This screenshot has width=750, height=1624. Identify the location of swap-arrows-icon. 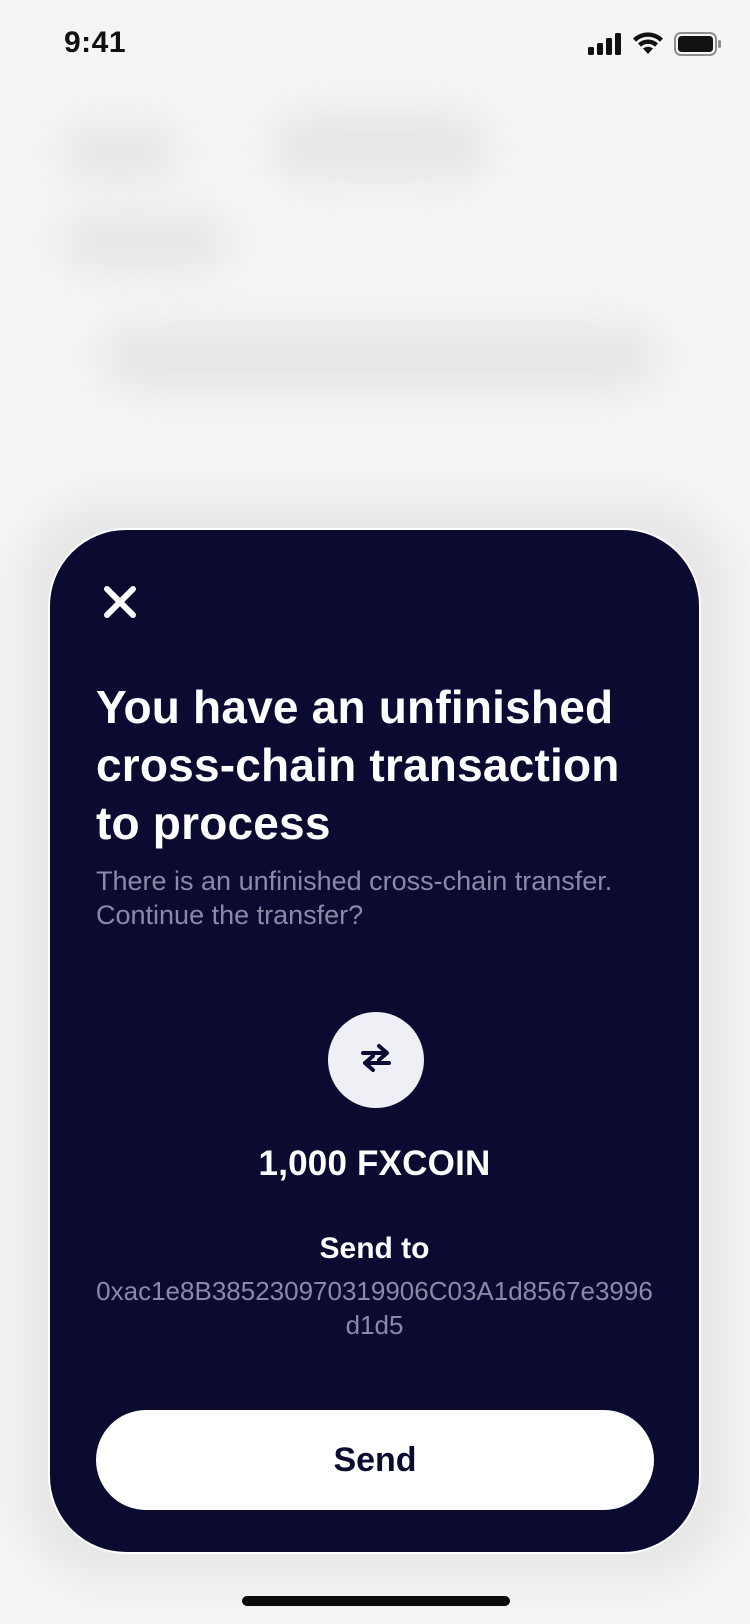
(376, 1060).